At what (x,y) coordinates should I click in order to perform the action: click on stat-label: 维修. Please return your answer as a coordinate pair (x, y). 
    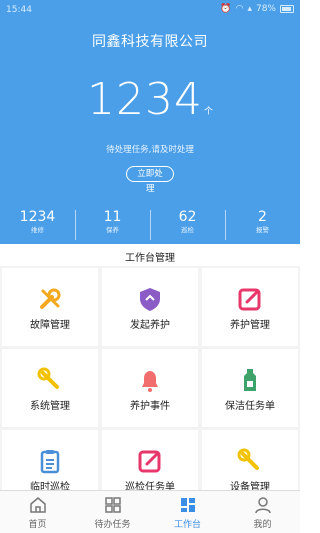
    Looking at the image, I should click on (37, 230).